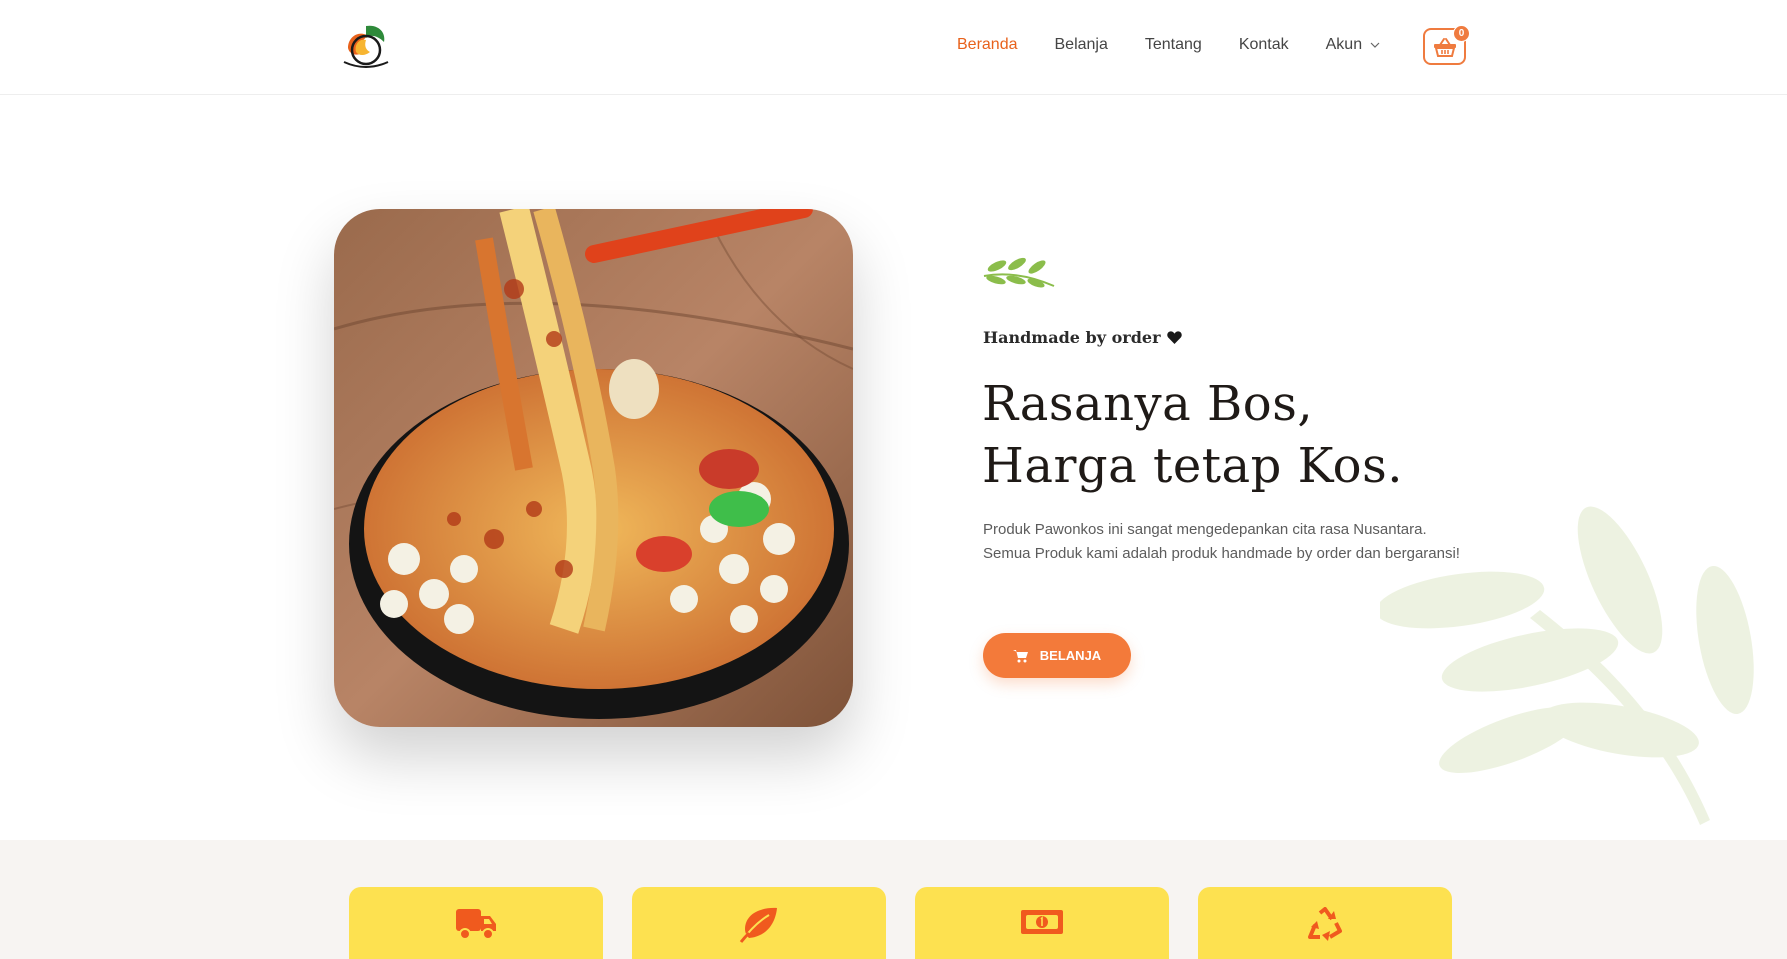 The height and width of the screenshot is (959, 1787). Describe the element at coordinates (1375, 45) in the screenshot. I see `chevron-down-icon` at that location.